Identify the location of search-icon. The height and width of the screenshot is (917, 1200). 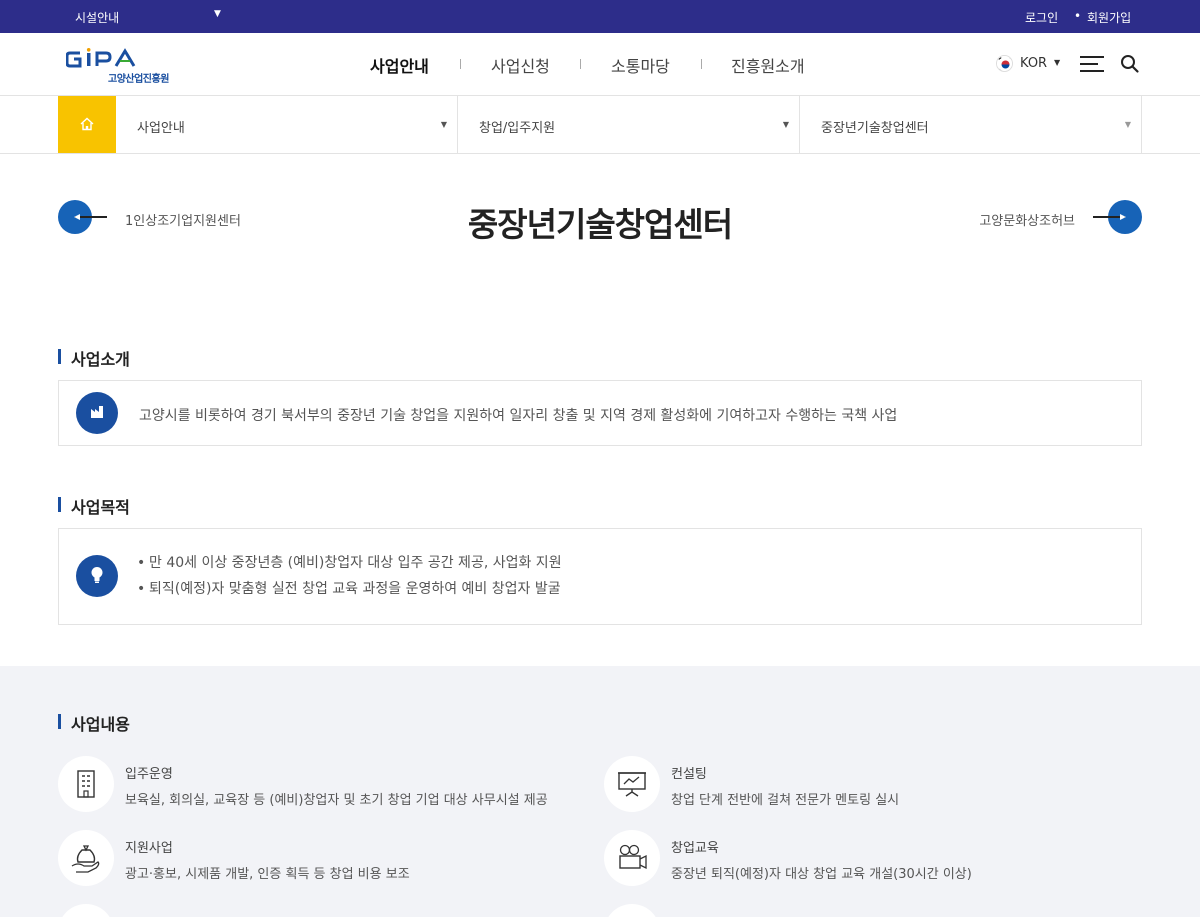
(1130, 64).